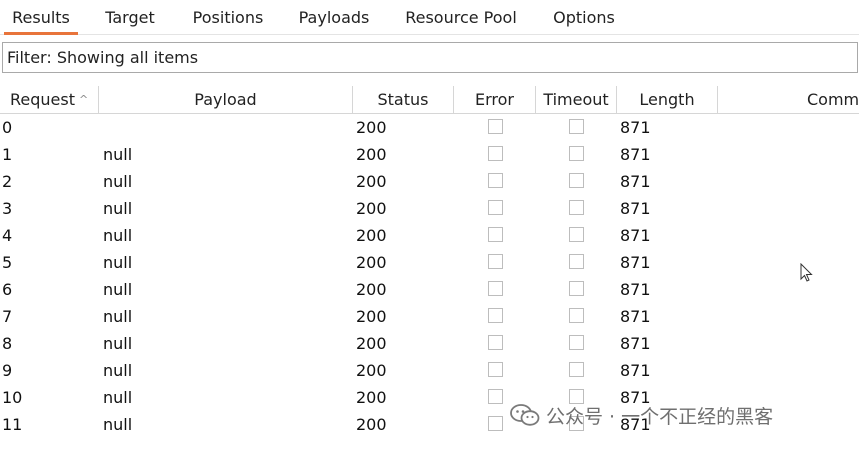 This screenshot has width=859, height=449. I want to click on column-header-error: Error, so click(495, 100).